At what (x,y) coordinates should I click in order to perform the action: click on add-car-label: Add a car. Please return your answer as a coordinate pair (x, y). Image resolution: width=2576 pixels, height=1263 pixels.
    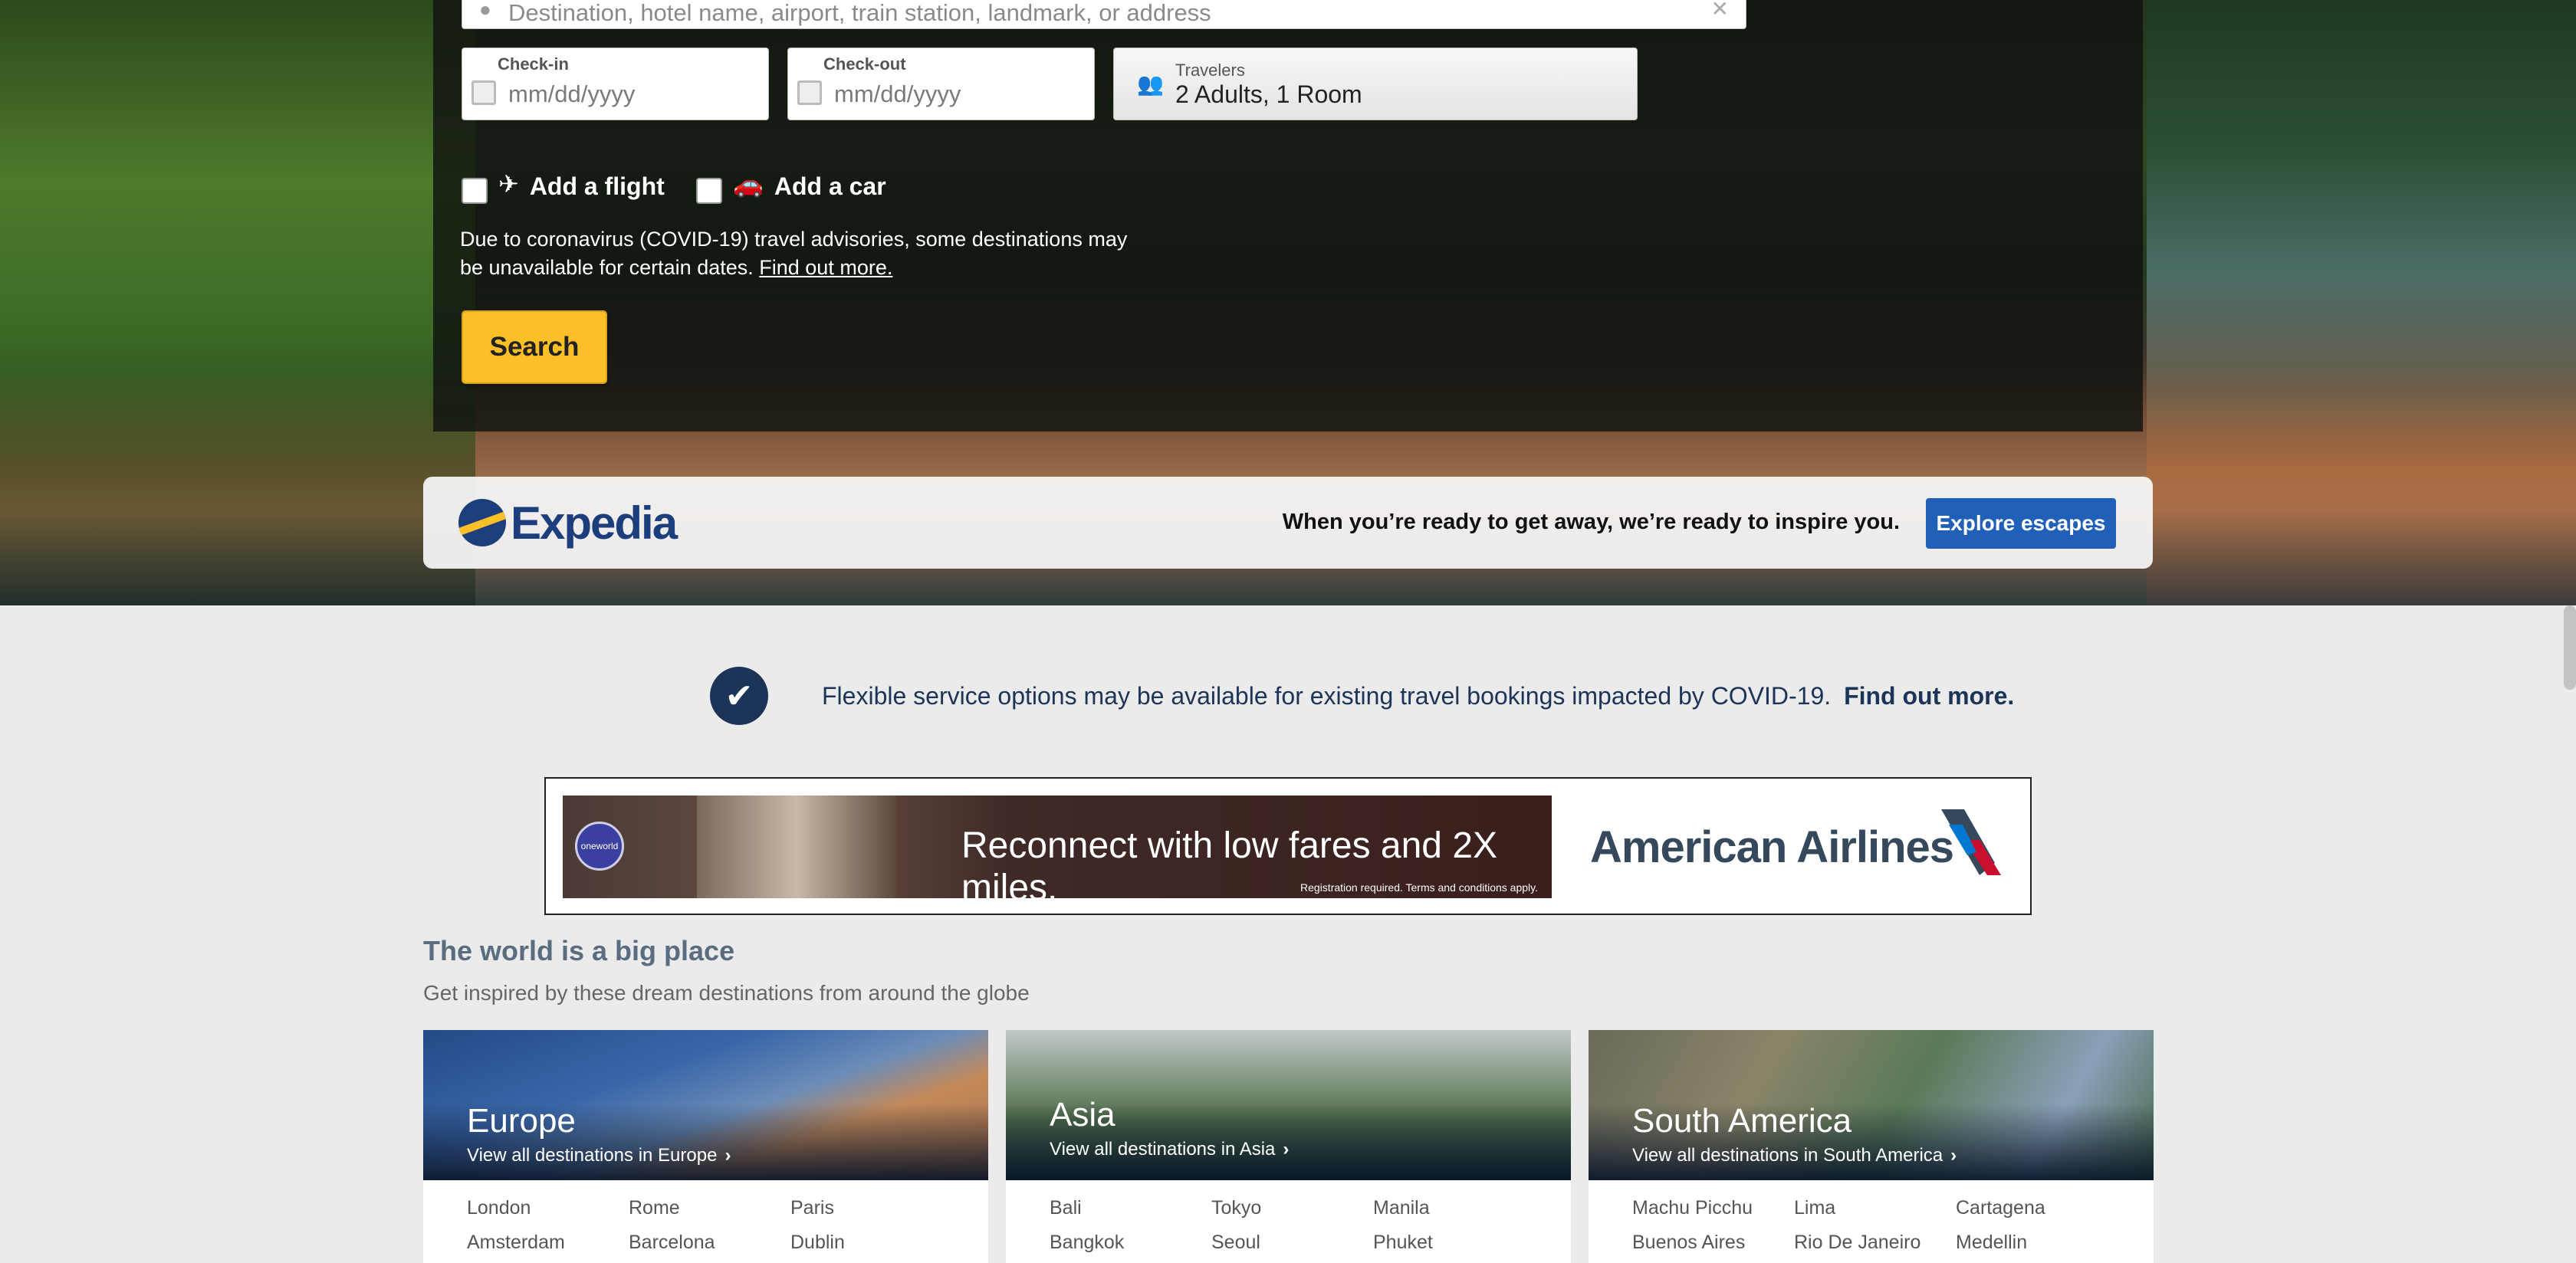
    Looking at the image, I should click on (830, 186).